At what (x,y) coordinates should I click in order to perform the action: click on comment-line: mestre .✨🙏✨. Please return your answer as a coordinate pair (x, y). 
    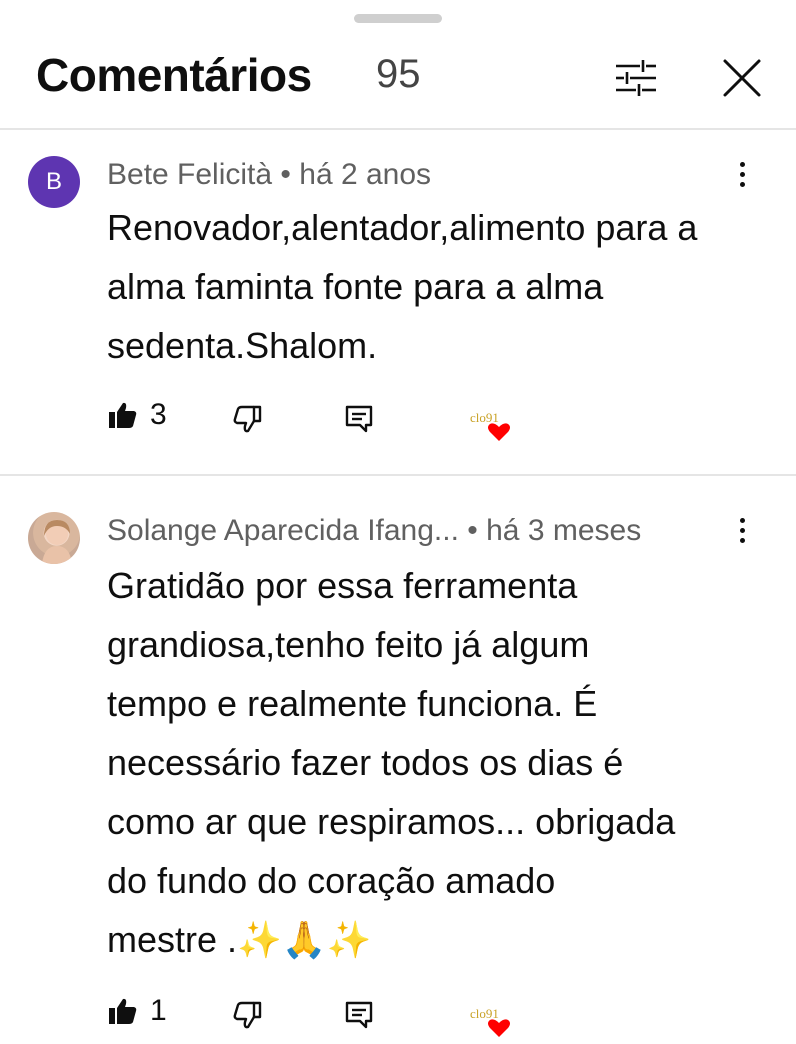
    Looking at the image, I should click on (239, 939).